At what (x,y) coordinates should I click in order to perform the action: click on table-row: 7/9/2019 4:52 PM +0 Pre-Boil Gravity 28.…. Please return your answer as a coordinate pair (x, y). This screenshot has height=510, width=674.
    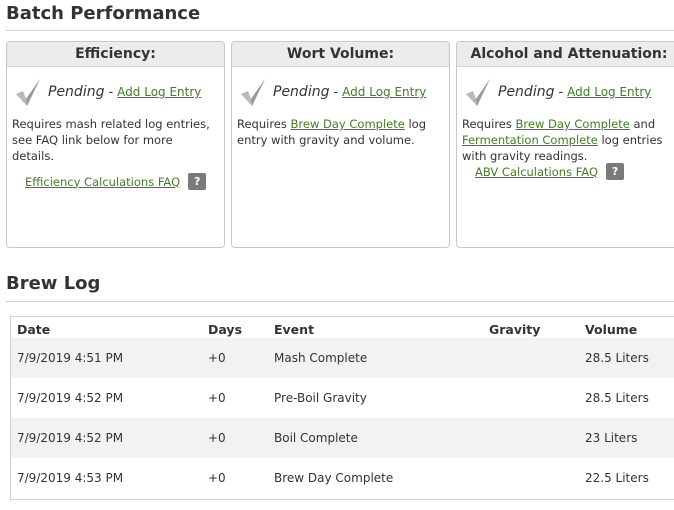
    Looking at the image, I should click on (342, 398).